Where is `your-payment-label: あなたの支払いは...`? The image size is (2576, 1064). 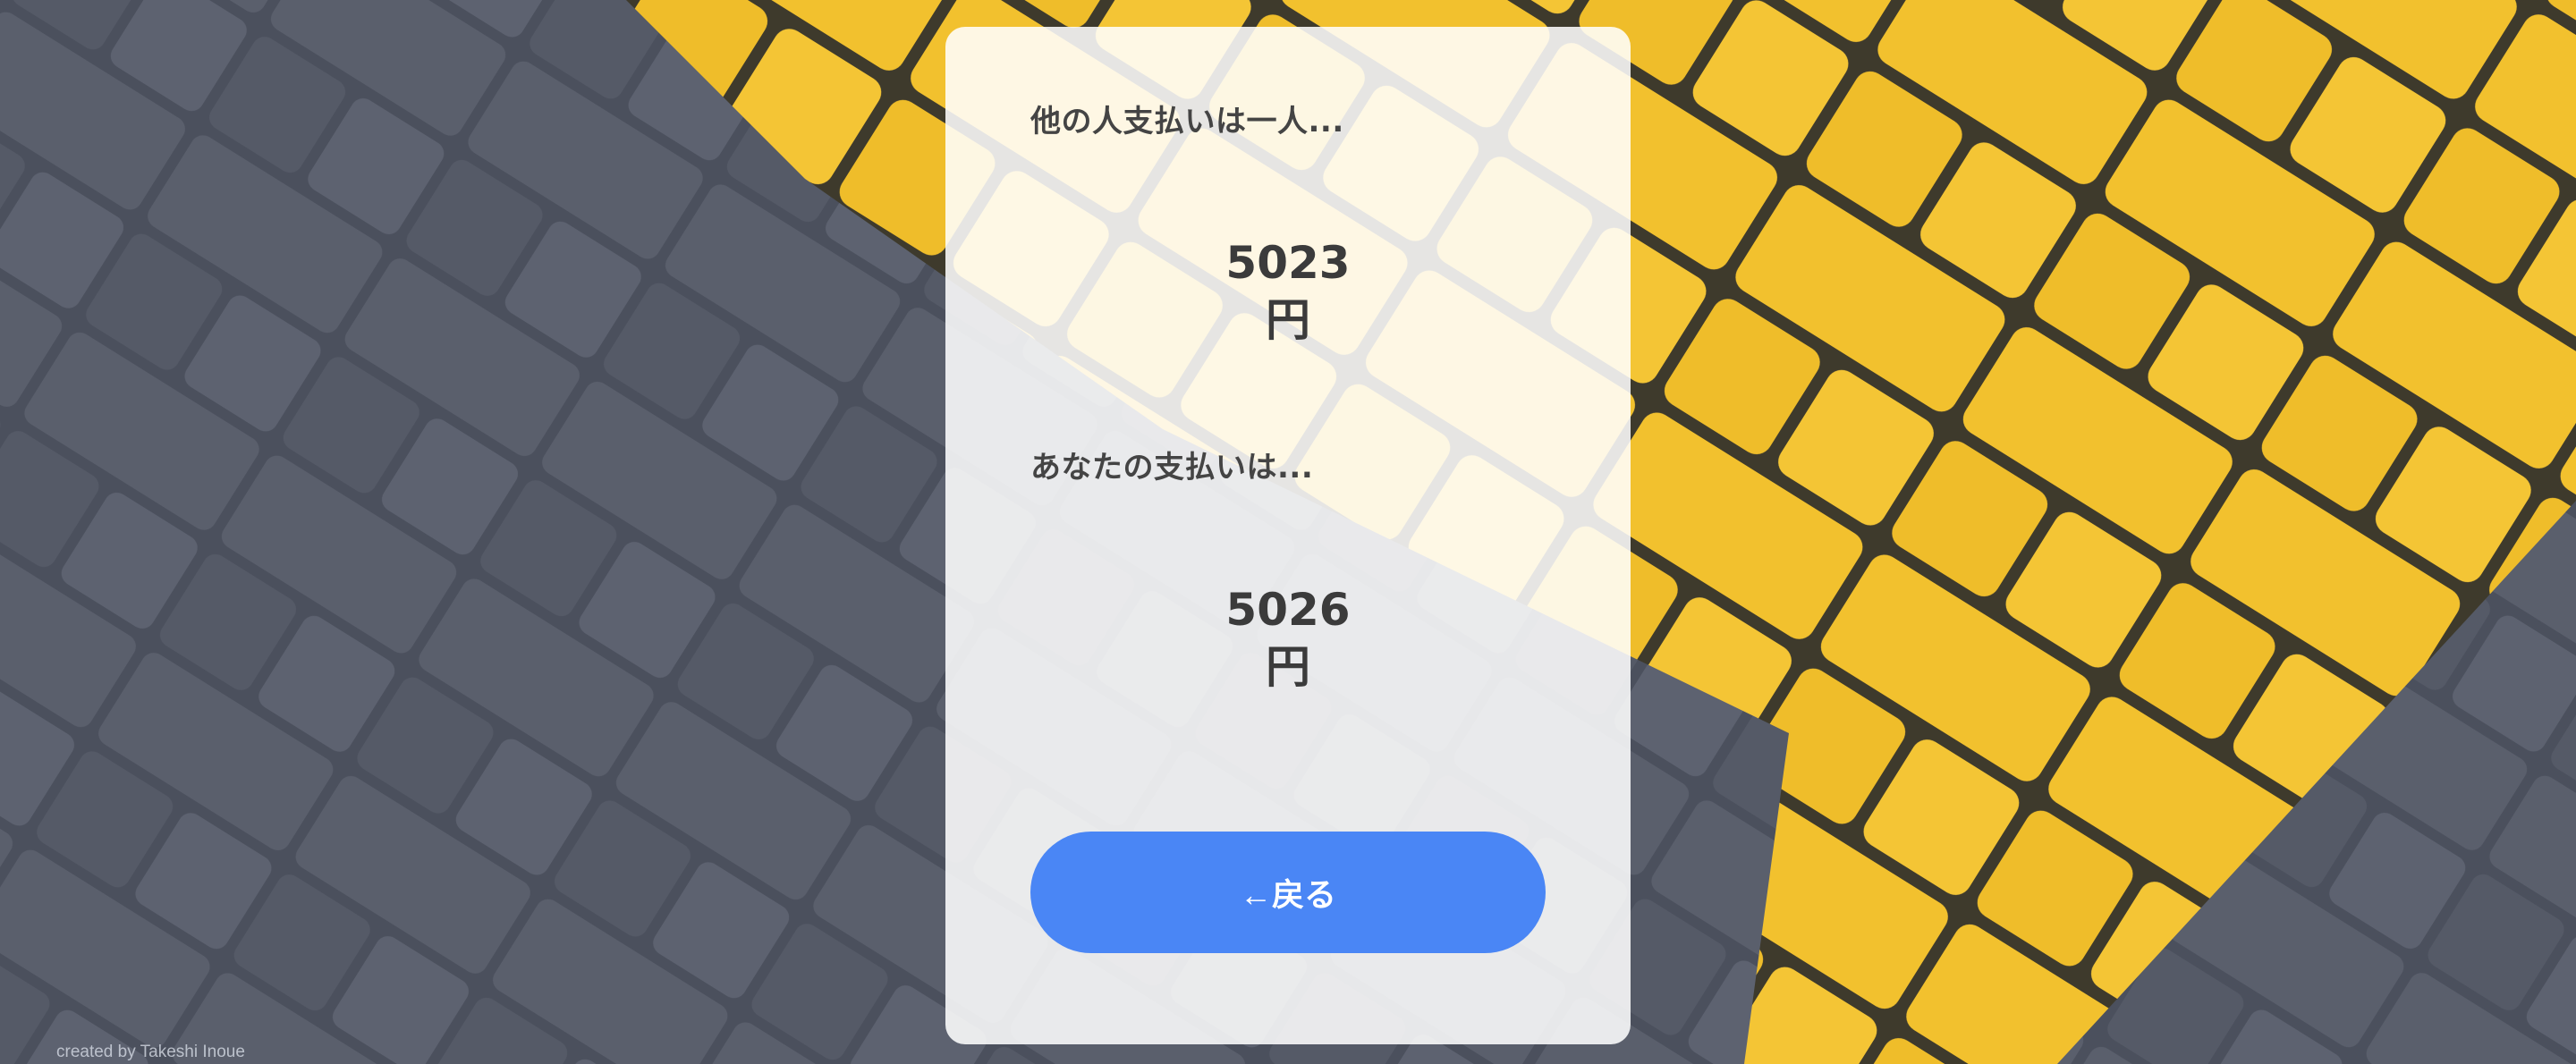 your-payment-label: あなたの支払いは... is located at coordinates (1172, 468).